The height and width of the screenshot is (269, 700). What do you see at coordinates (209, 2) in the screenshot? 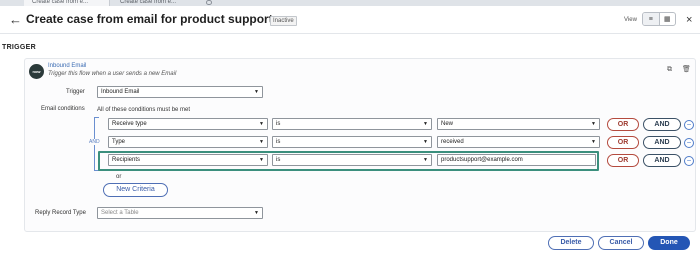
I see `new-tab-icon` at bounding box center [209, 2].